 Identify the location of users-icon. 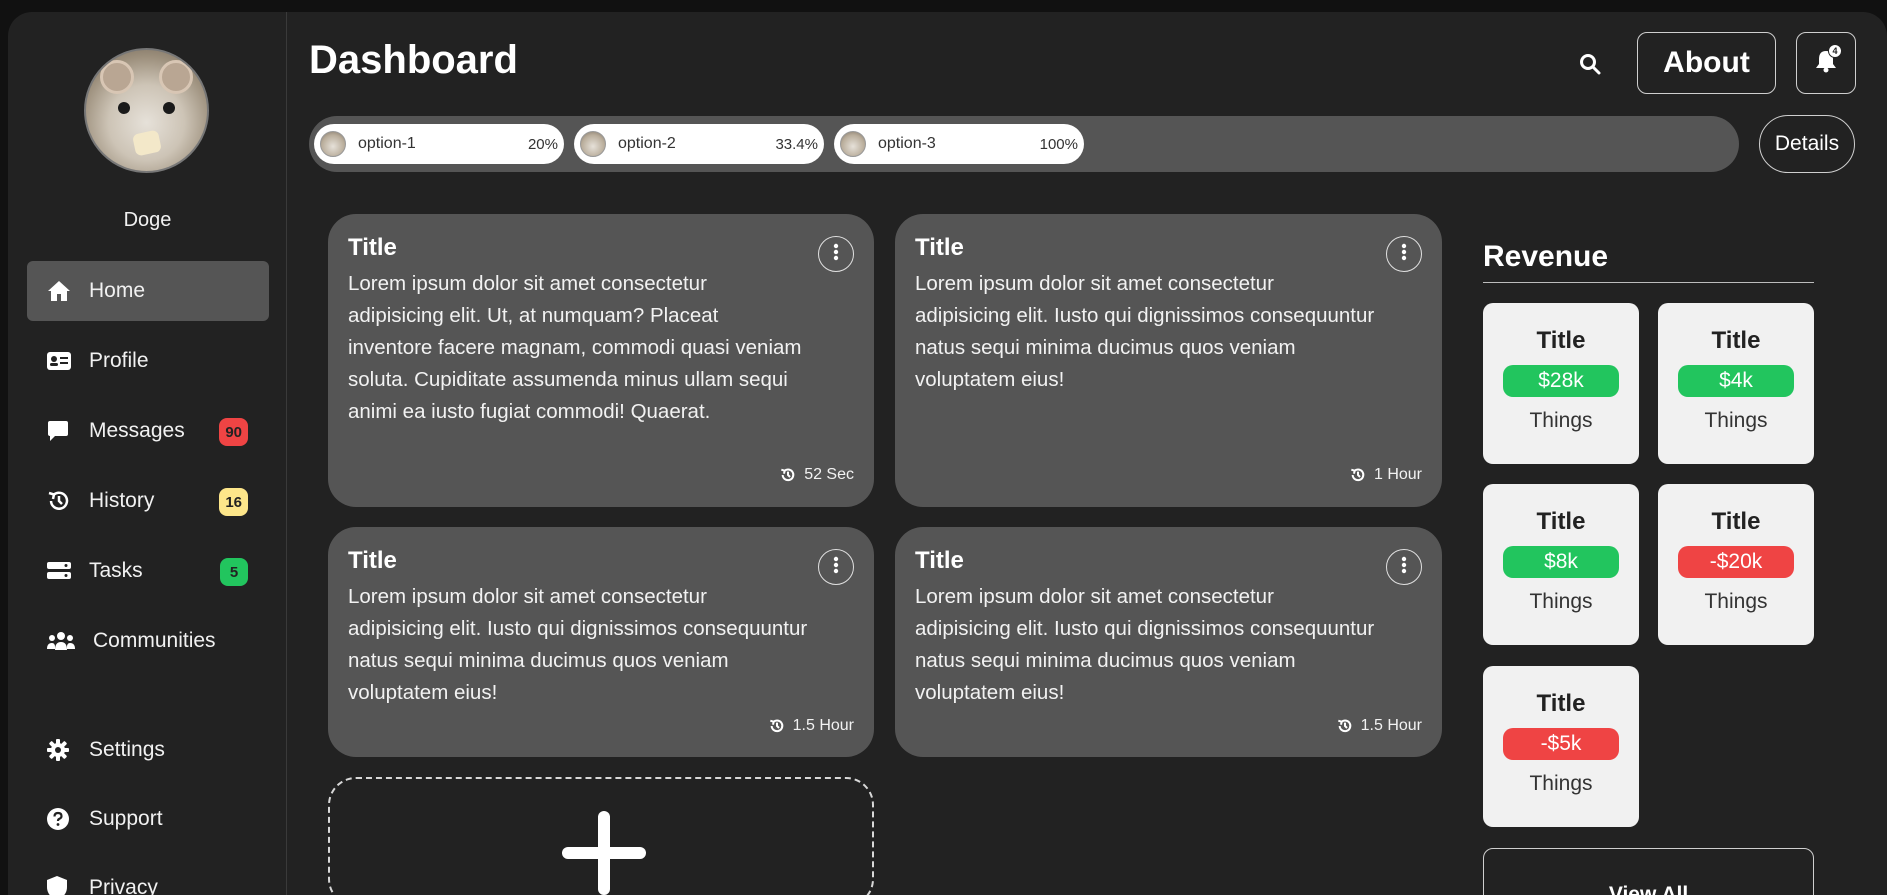
(64, 641).